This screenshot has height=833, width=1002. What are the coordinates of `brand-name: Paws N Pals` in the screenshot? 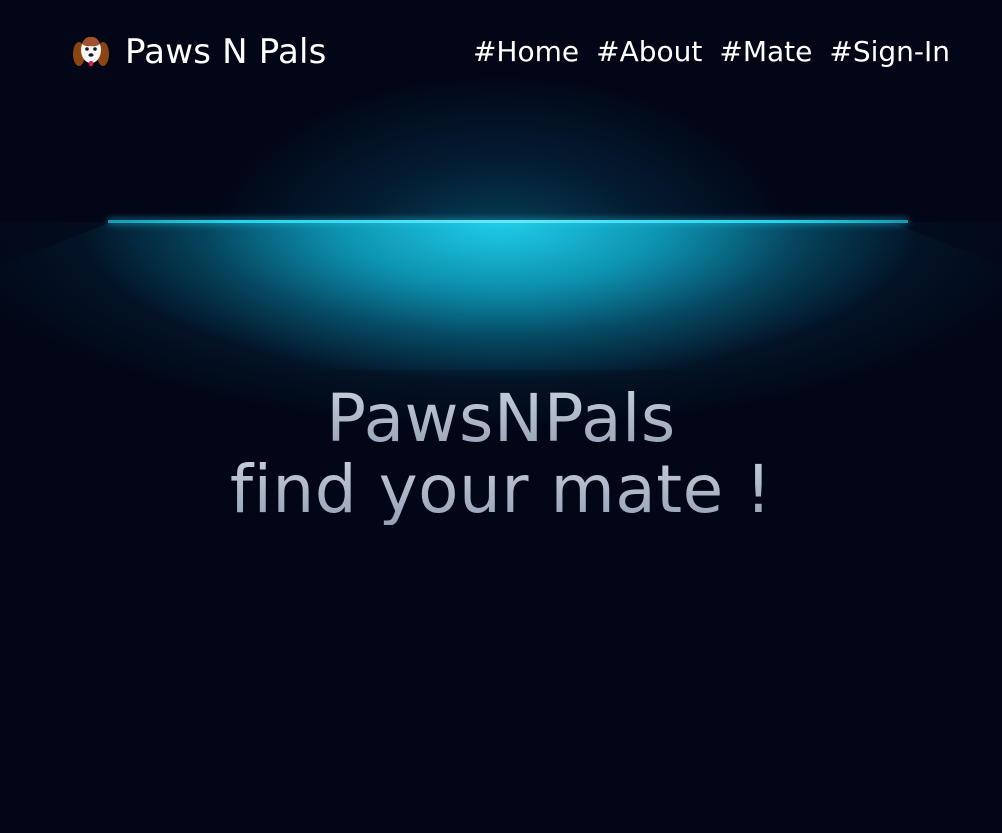 It's located at (226, 52).